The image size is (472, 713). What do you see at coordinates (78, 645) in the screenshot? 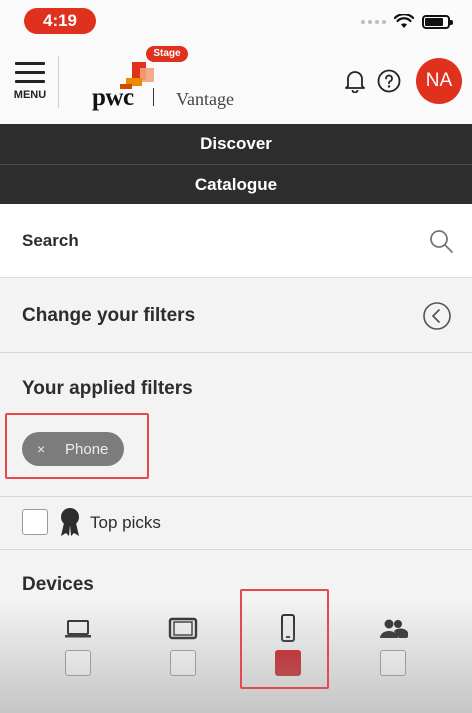
I see `device-option-laptop` at bounding box center [78, 645].